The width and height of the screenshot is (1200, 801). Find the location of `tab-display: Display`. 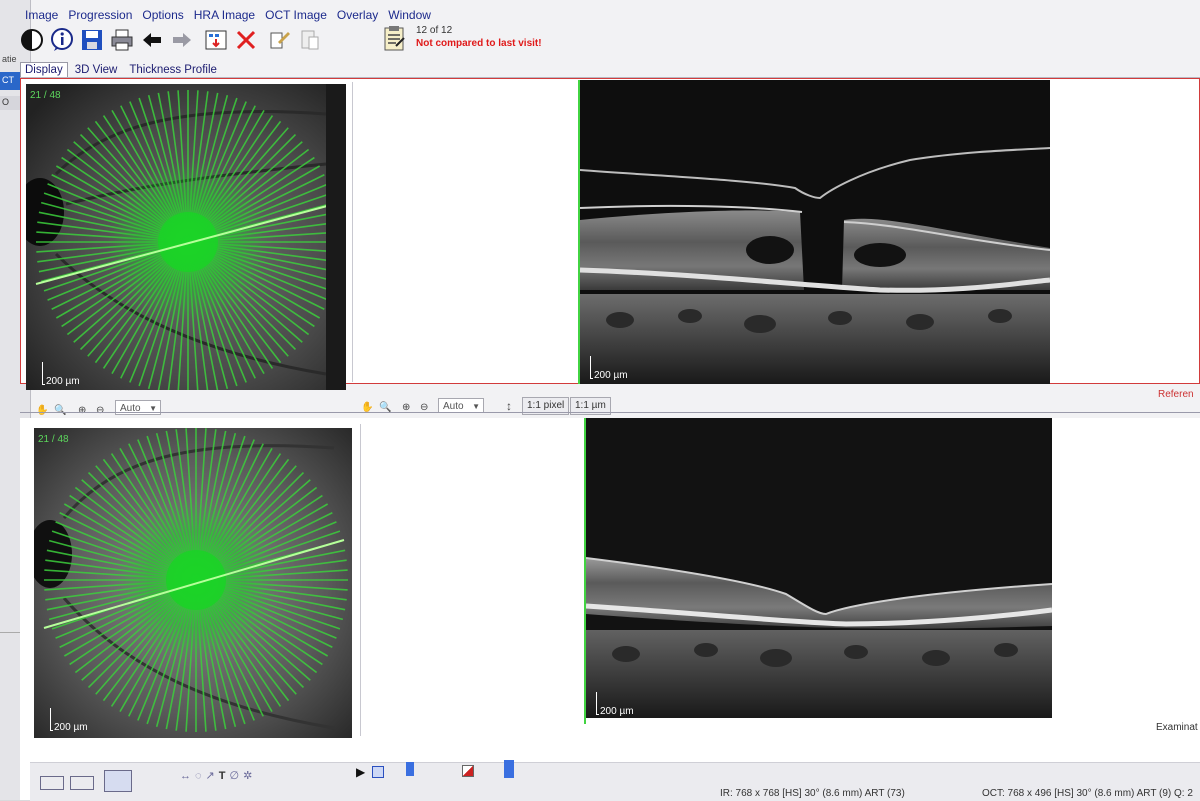

tab-display: Display is located at coordinates (44, 70).